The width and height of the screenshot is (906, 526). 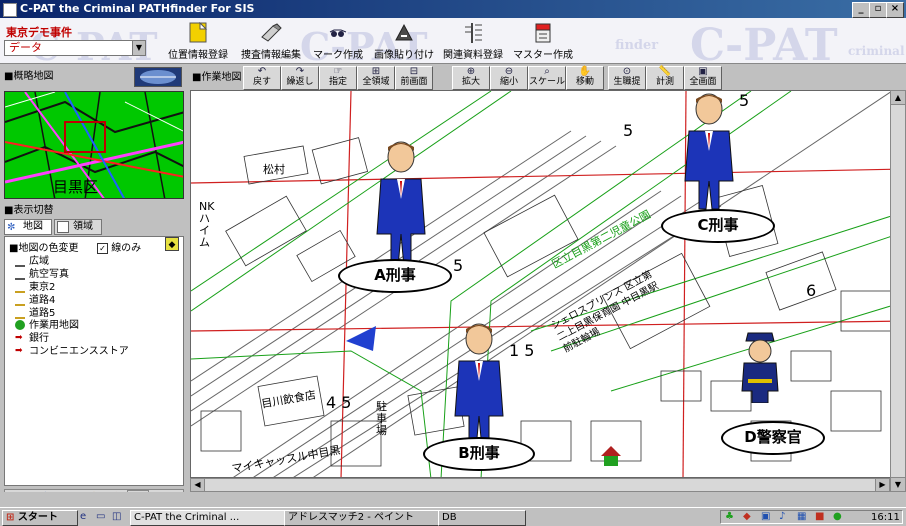 I want to click on layer-item: 広域, so click(x=32, y=261).